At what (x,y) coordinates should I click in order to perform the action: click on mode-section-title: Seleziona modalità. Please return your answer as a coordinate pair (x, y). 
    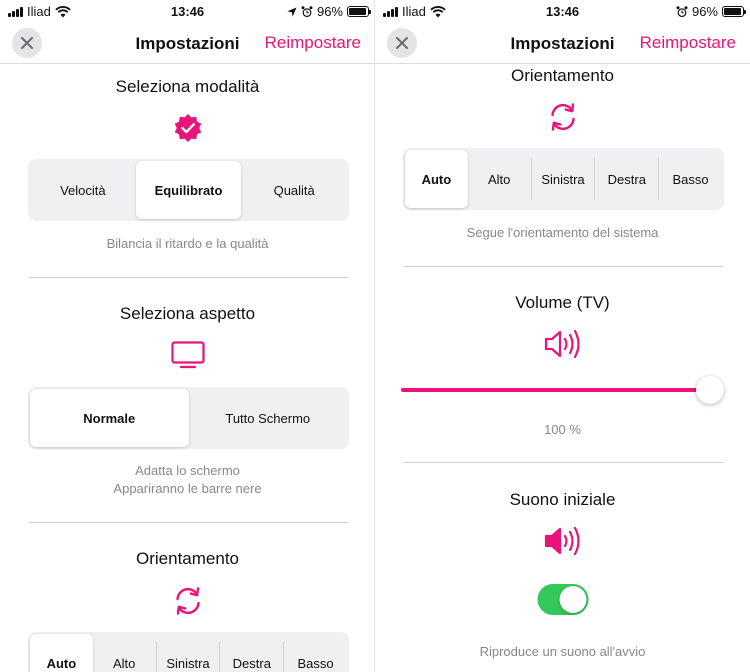
    Looking at the image, I should click on (187, 86).